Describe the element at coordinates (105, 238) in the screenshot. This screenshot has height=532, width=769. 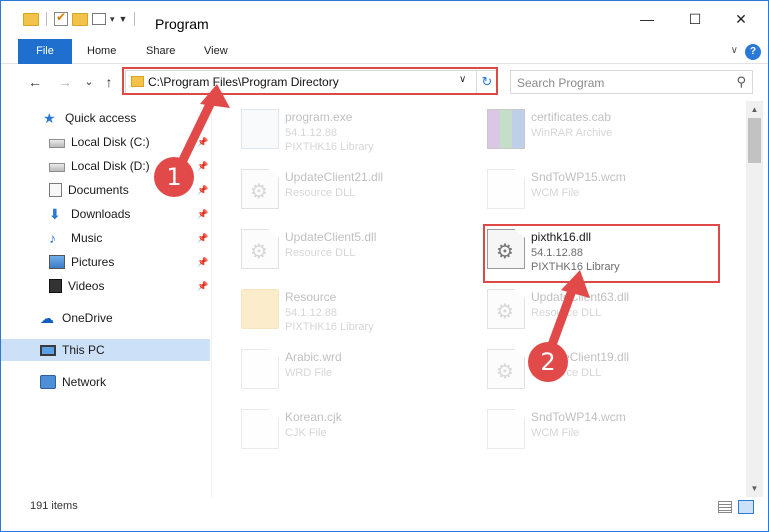
I see `sidebar-item-music: ♪ Music 📌` at that location.